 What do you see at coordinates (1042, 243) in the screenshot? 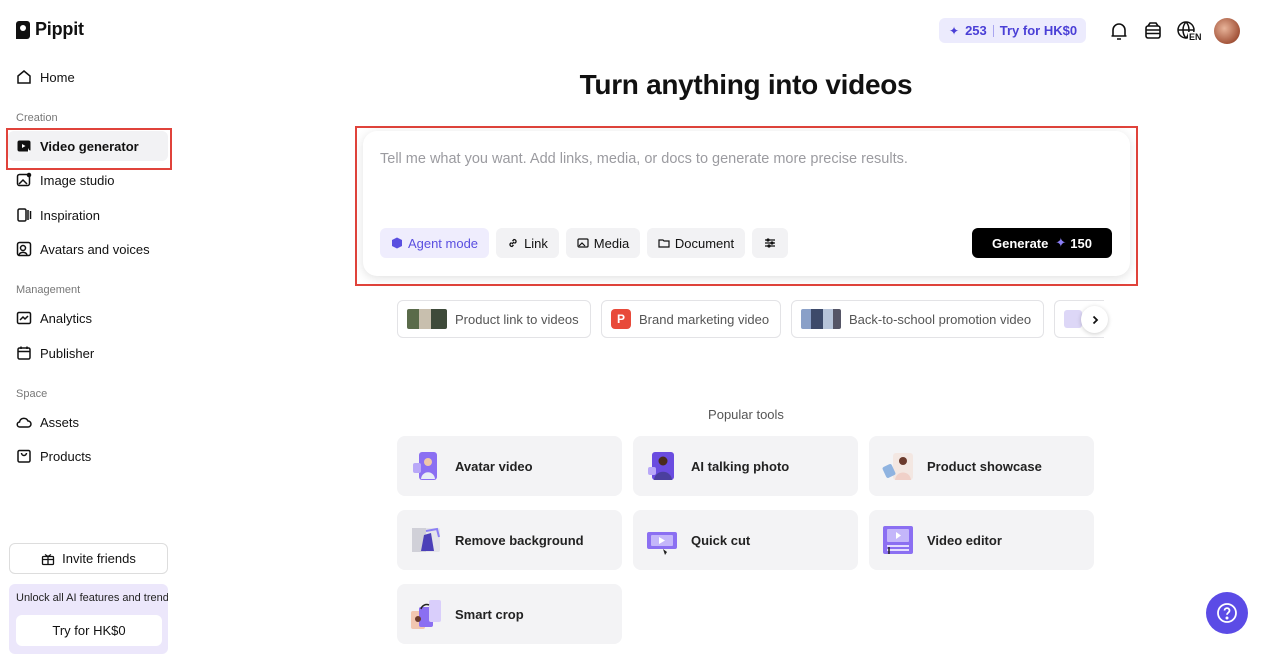
I see `generate-button: Generate ✦ 150` at bounding box center [1042, 243].